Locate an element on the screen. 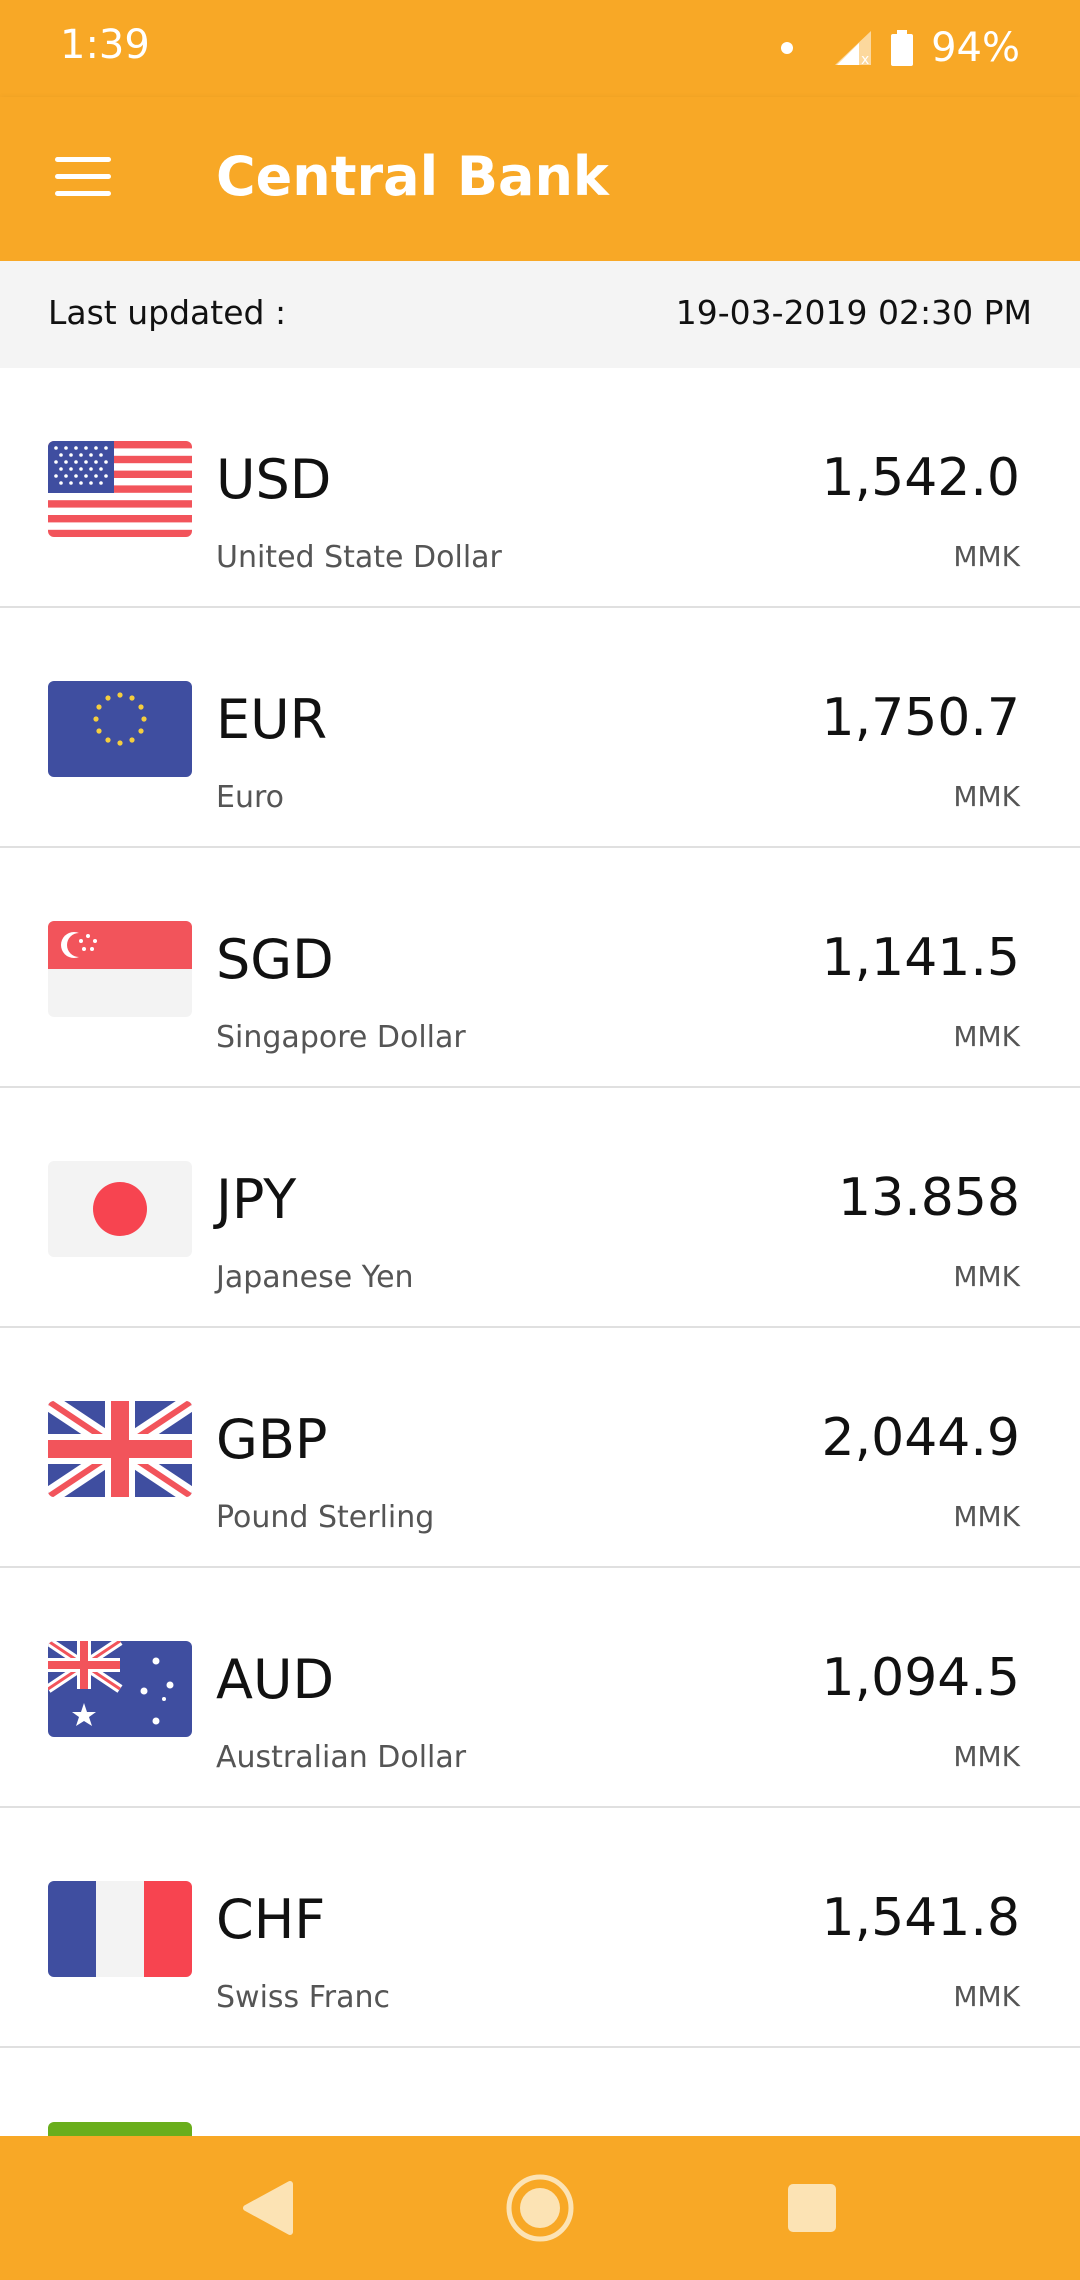 The width and height of the screenshot is (1080, 2280). app-title: Central Bank is located at coordinates (412, 176).